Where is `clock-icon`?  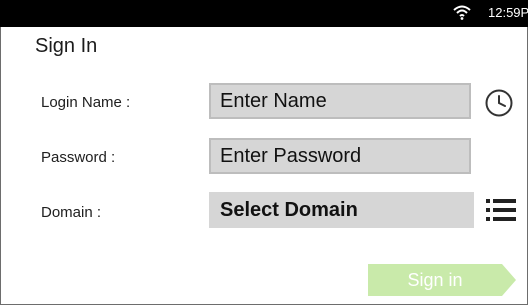 clock-icon is located at coordinates (499, 103).